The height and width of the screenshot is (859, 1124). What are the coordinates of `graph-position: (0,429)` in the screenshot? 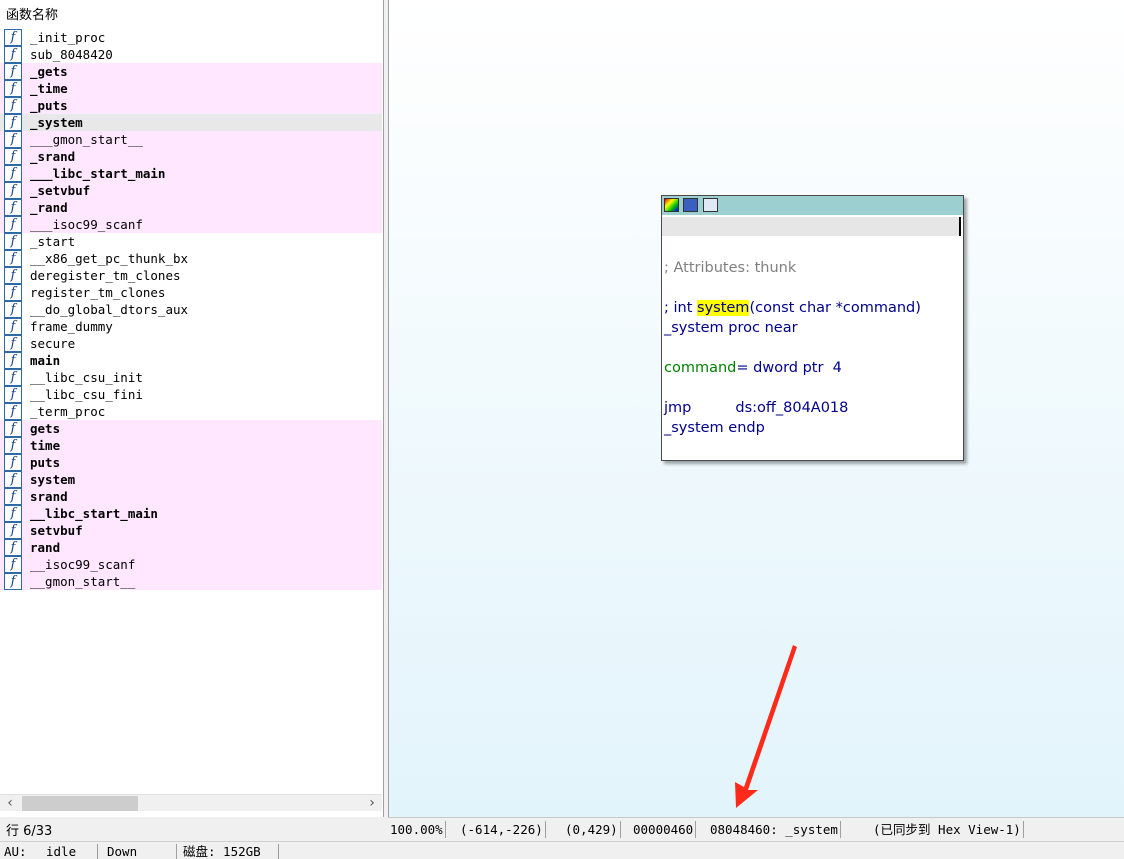 It's located at (592, 829).